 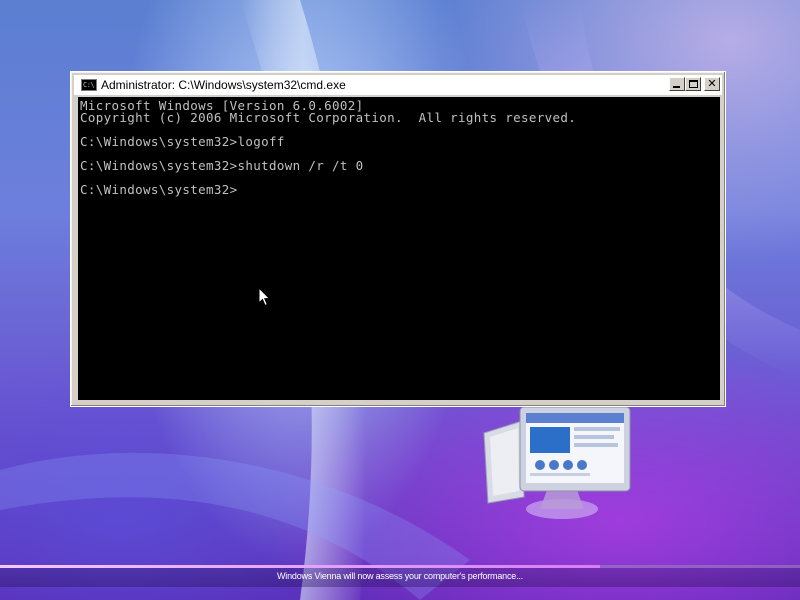 I want to click on maximize-icon, so click(x=693, y=84).